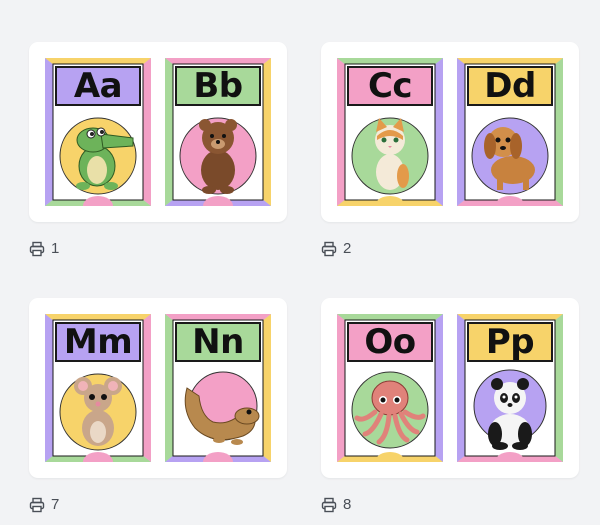 The height and width of the screenshot is (525, 600). Describe the element at coordinates (158, 132) in the screenshot. I see `page-thumbnail-1: Aa Bb` at that location.